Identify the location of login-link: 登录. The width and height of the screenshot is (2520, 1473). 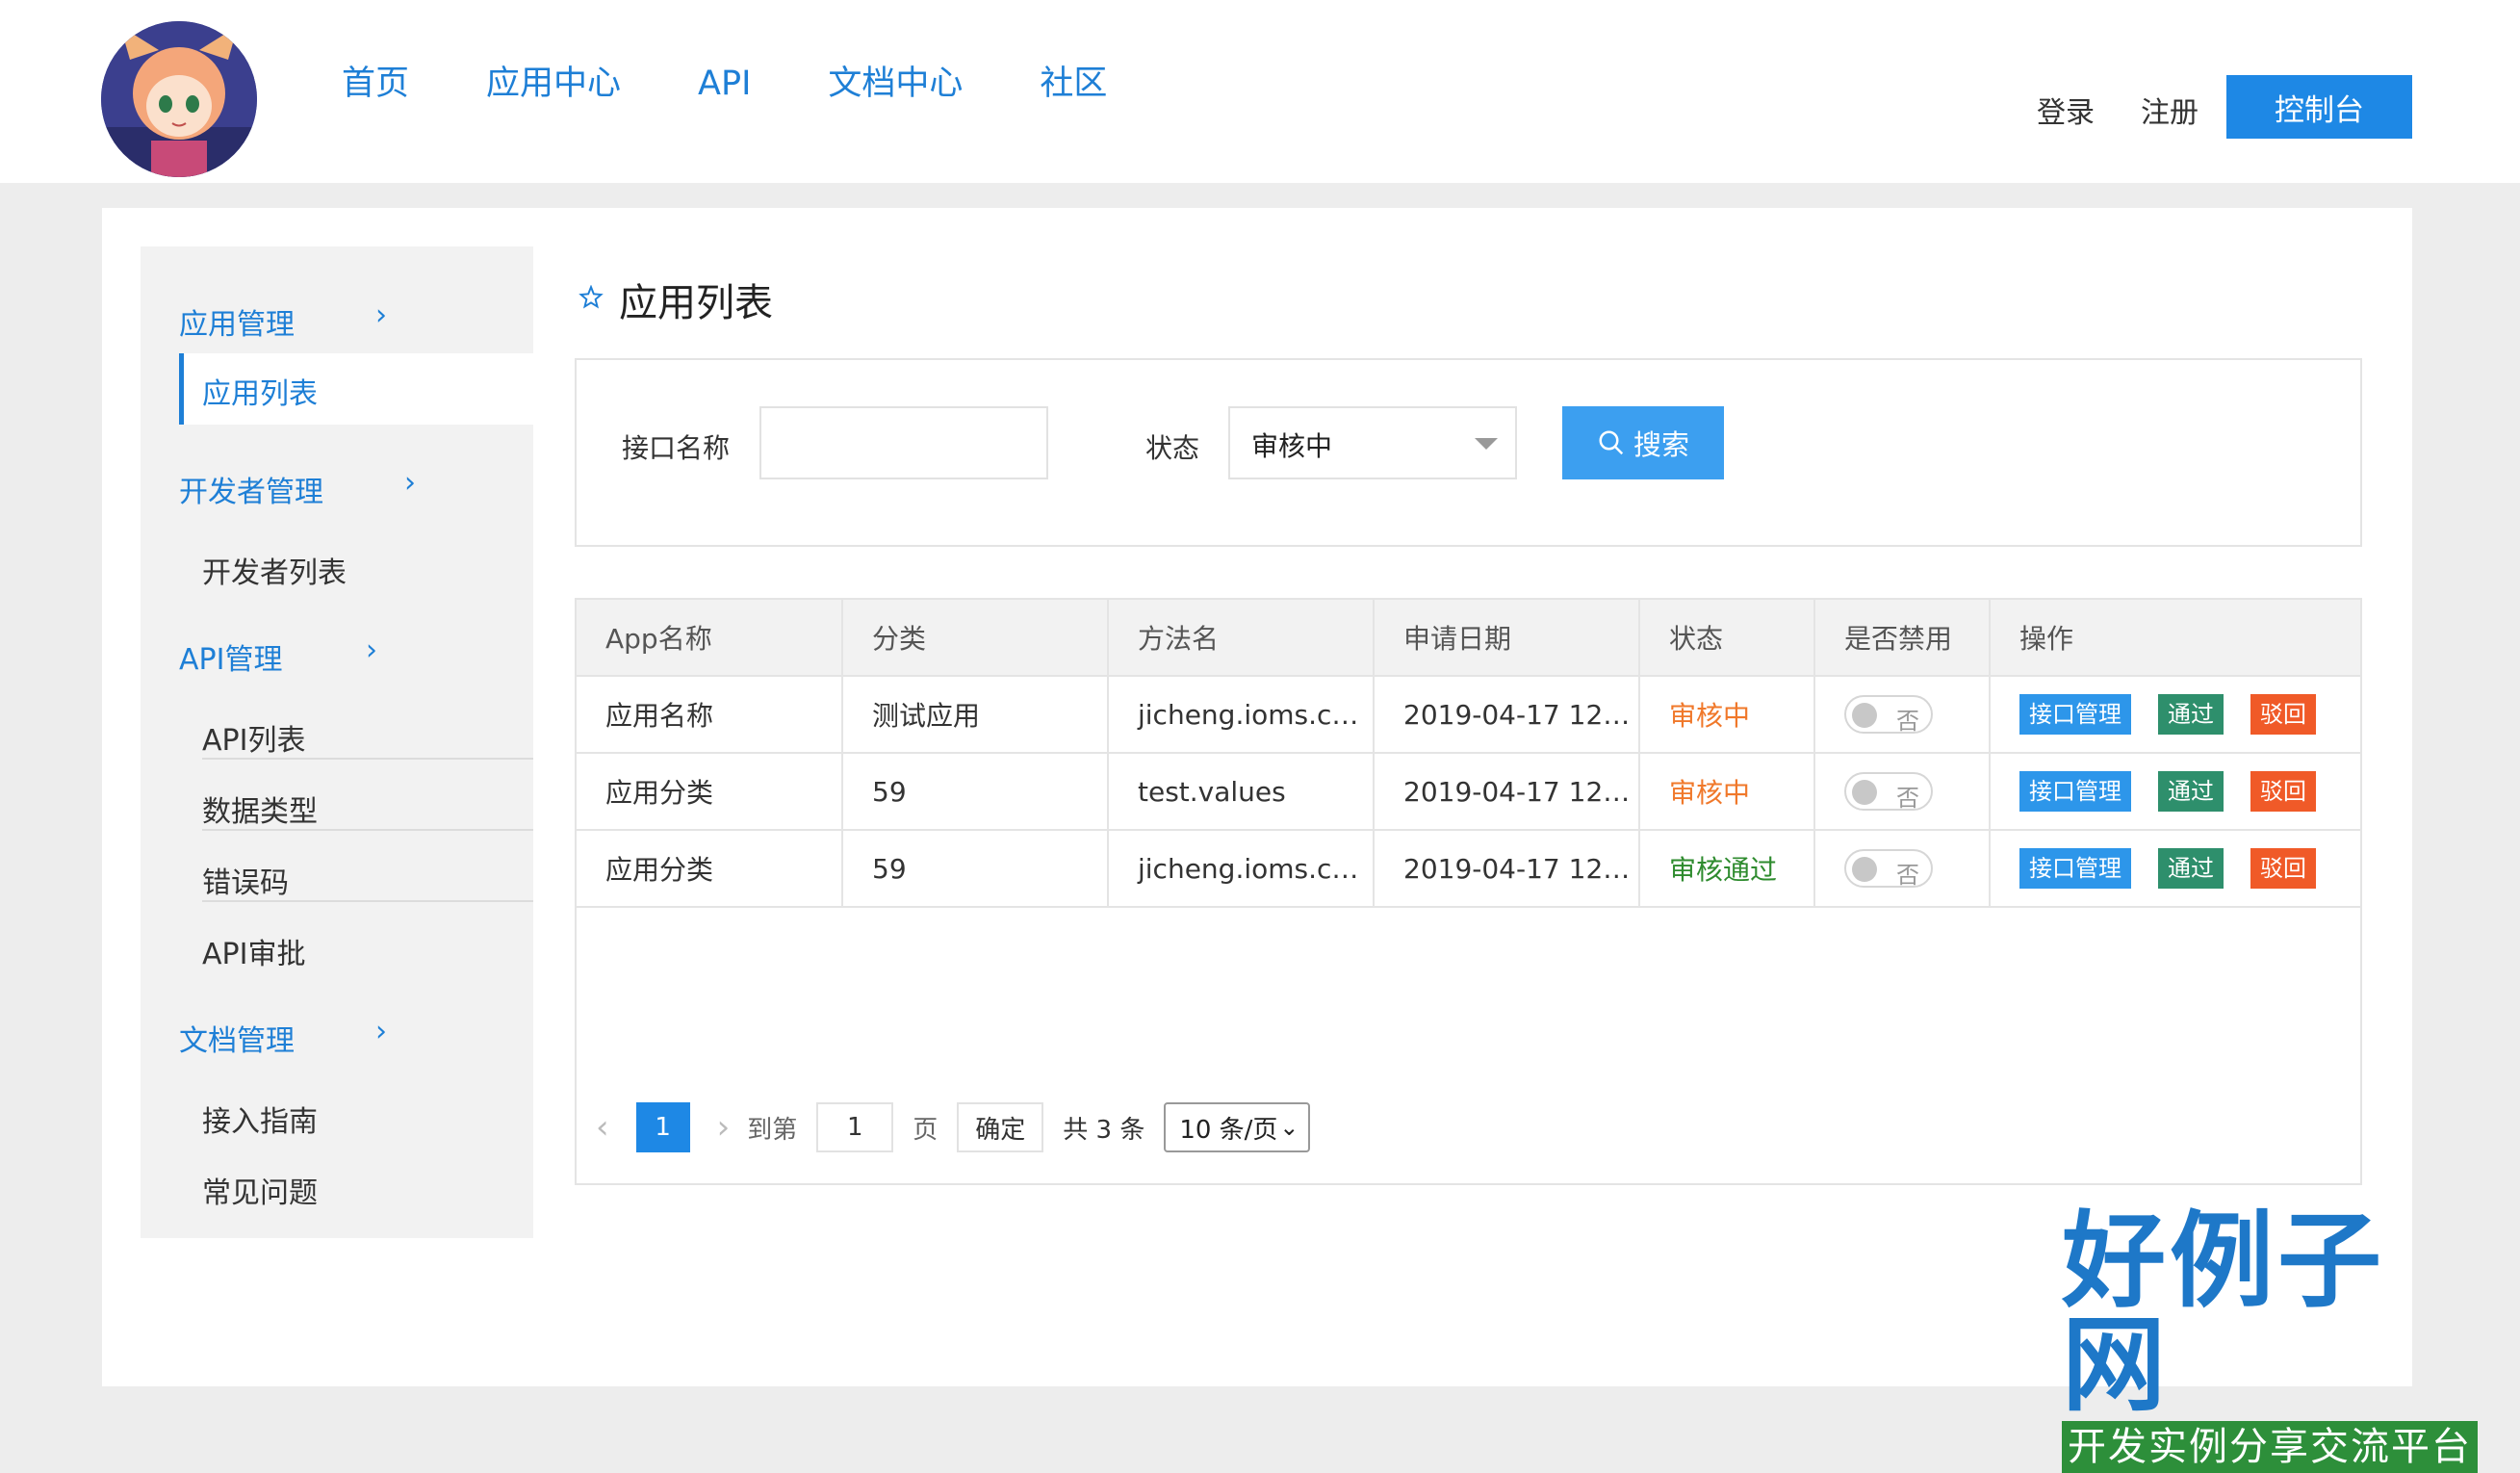
(2066, 110).